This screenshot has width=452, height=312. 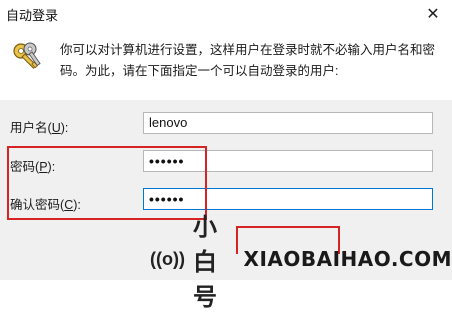 I want to click on close-icon: ✕, so click(x=433, y=14).